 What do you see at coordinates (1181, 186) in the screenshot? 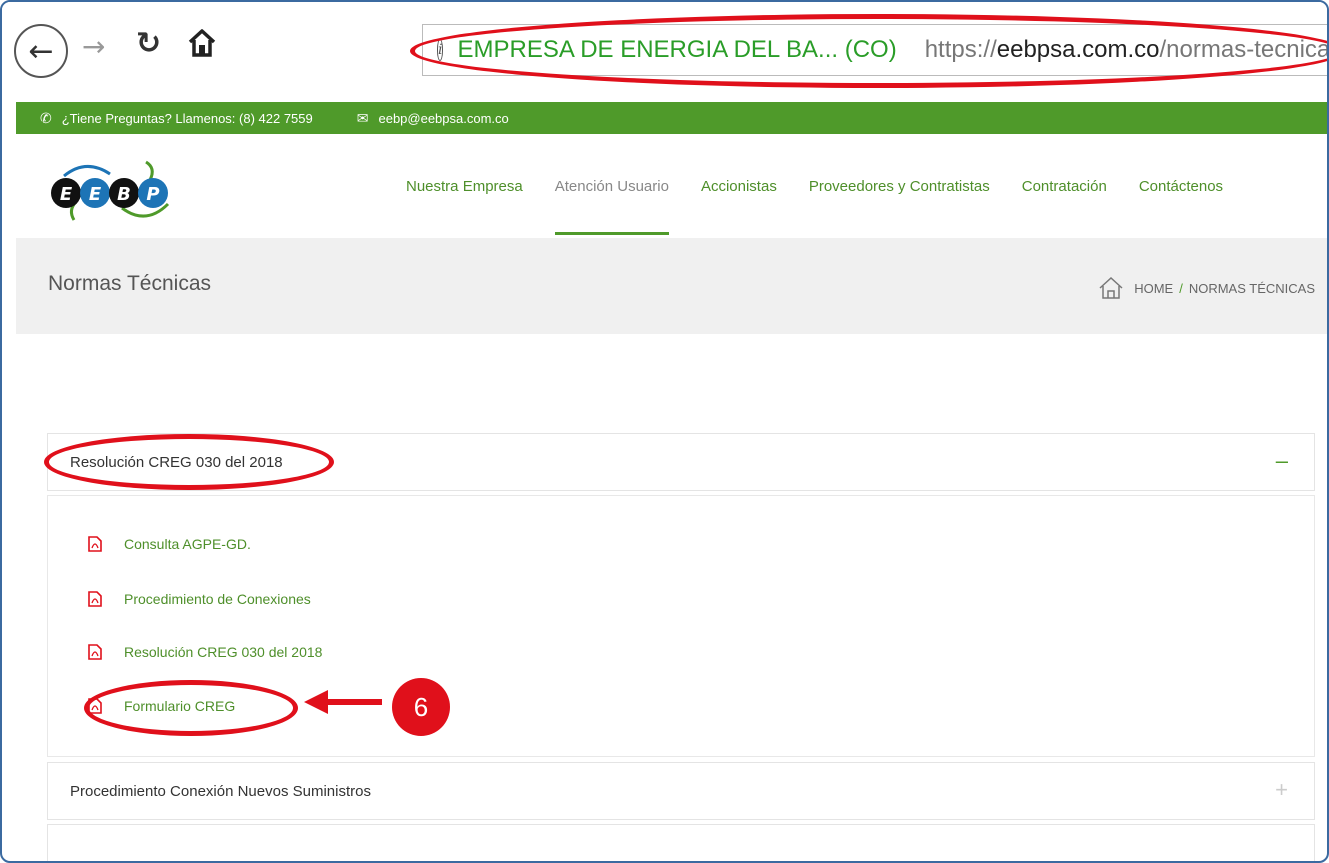
I see `nav-contactenos: Contáctenos` at bounding box center [1181, 186].